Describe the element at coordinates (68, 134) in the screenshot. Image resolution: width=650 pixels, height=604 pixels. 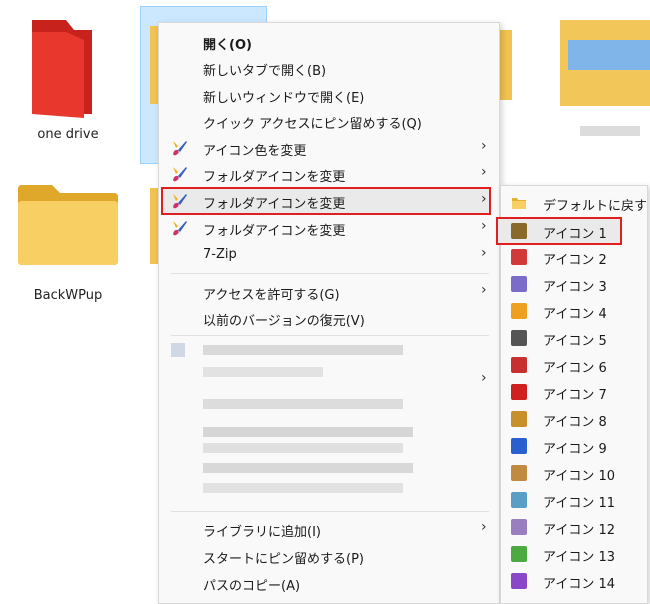
I see `onedrive-label: one drive` at that location.